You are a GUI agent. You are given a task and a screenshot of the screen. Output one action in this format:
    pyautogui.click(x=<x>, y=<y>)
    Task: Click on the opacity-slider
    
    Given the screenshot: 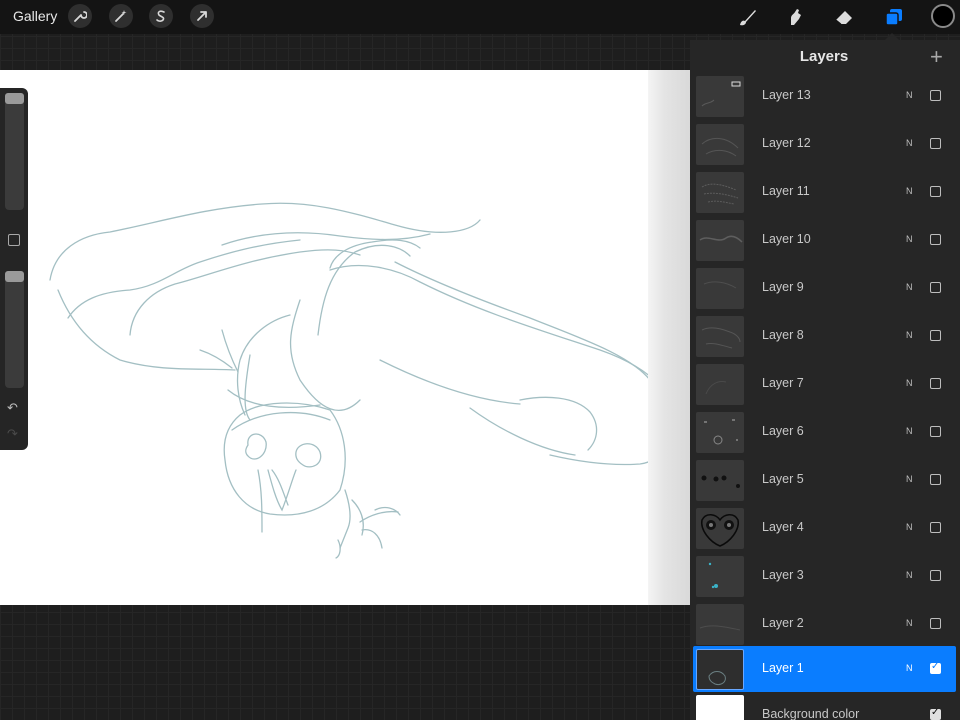 What is the action you would take?
    pyautogui.click(x=14, y=329)
    